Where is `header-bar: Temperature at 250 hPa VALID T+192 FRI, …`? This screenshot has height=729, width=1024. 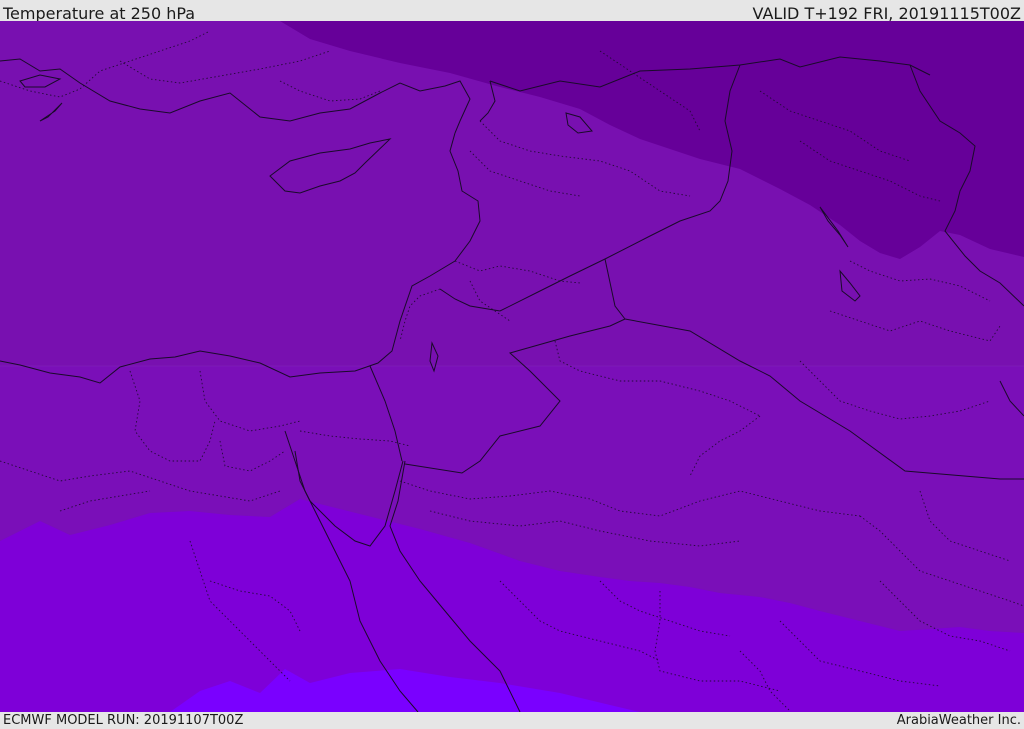
header-bar: Temperature at 250 hPa VALID T+192 FRI, … is located at coordinates (512, 11).